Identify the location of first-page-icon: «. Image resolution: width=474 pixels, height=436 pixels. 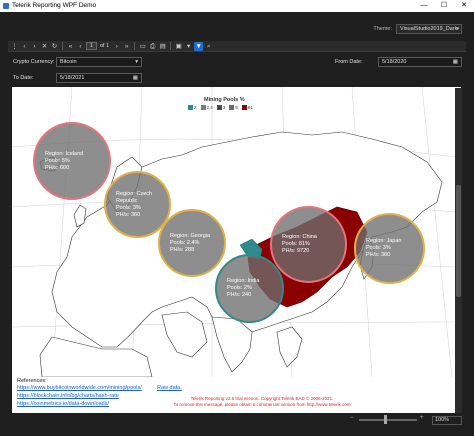
(70, 46).